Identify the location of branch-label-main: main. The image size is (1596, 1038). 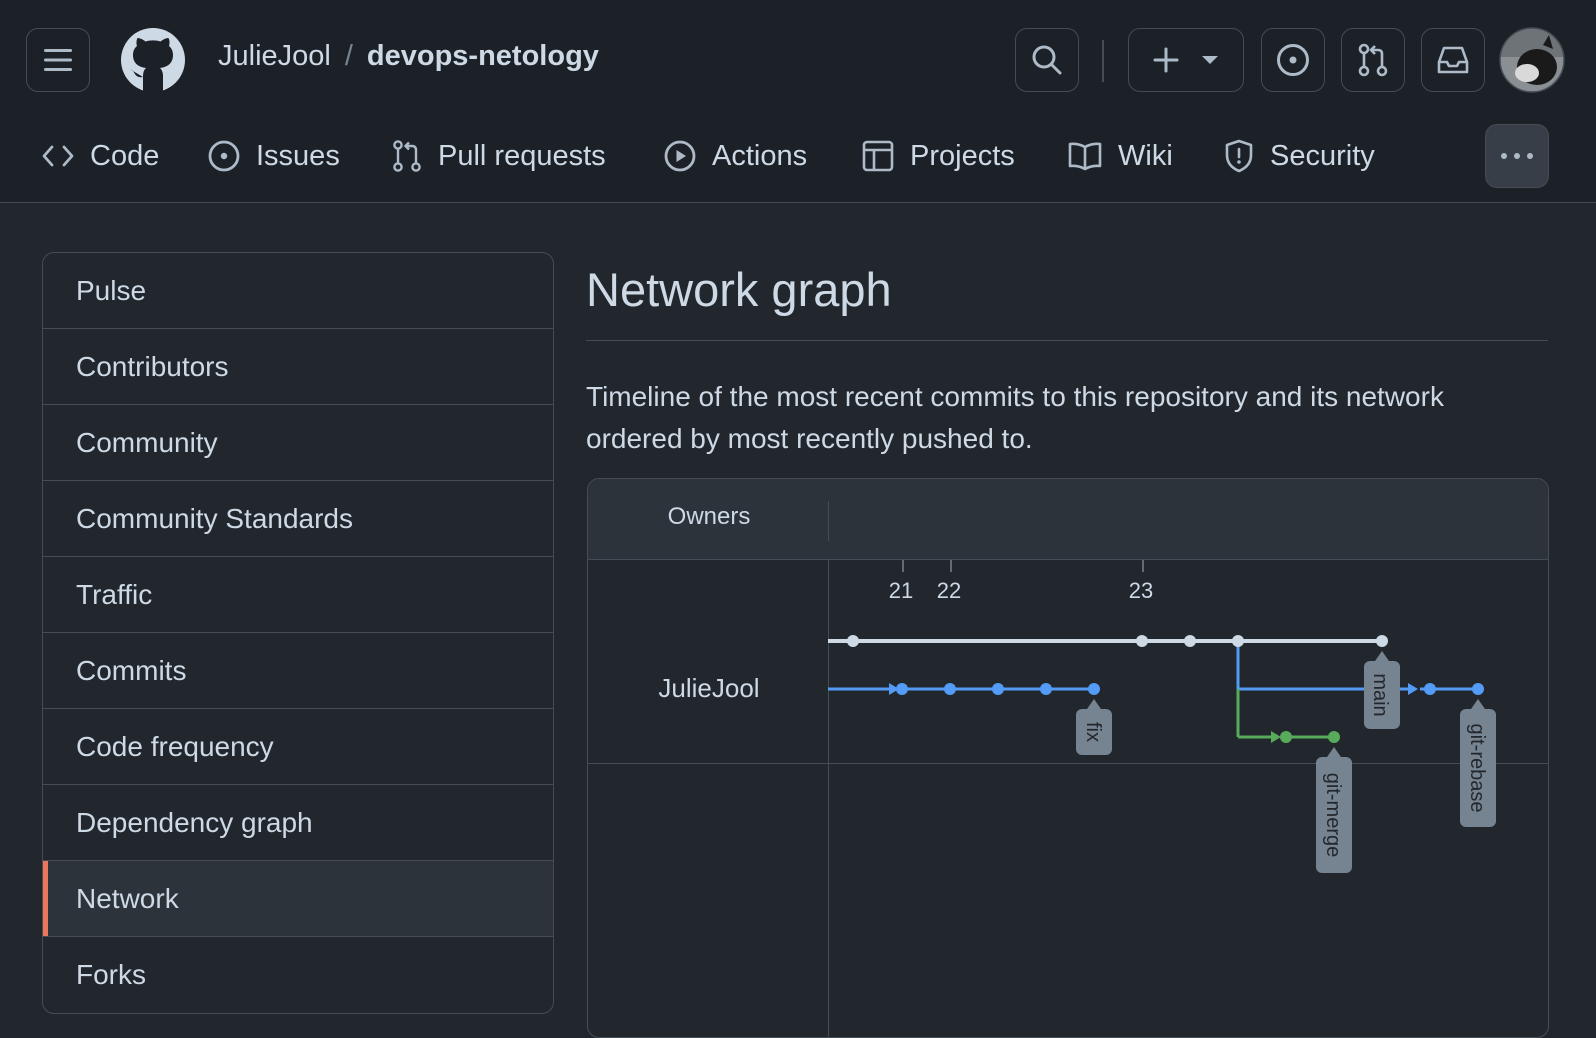
(1382, 690).